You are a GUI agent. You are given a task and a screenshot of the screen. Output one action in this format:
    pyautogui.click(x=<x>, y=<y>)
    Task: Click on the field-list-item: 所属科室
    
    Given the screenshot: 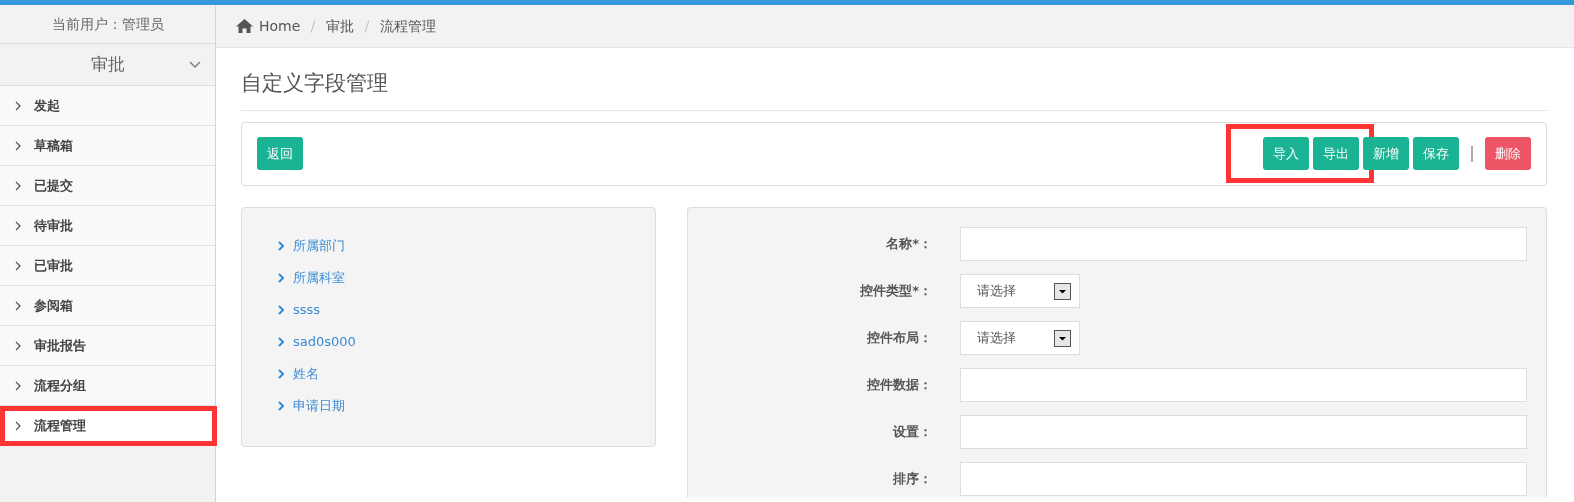 What is the action you would take?
    pyautogui.click(x=466, y=277)
    